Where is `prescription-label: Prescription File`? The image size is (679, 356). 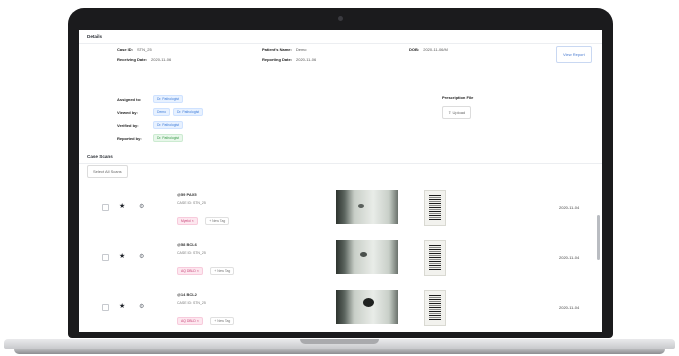 prescription-label: Prescription File is located at coordinates (458, 97).